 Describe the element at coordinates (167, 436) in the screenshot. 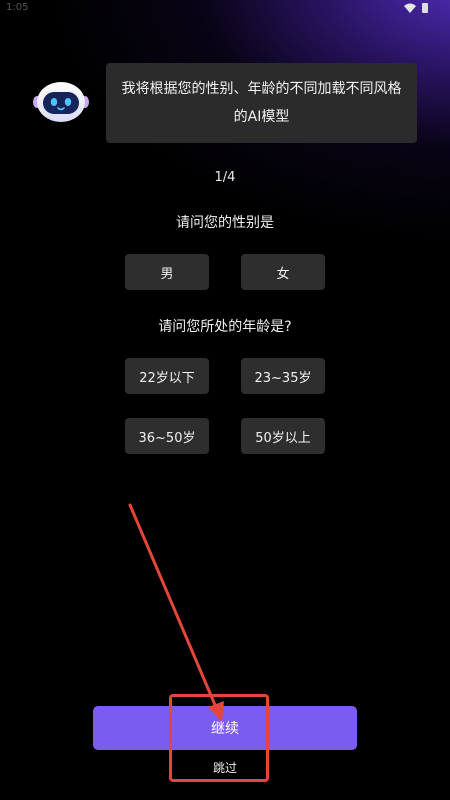

I see `age-option-36-50: 36~50岁` at that location.